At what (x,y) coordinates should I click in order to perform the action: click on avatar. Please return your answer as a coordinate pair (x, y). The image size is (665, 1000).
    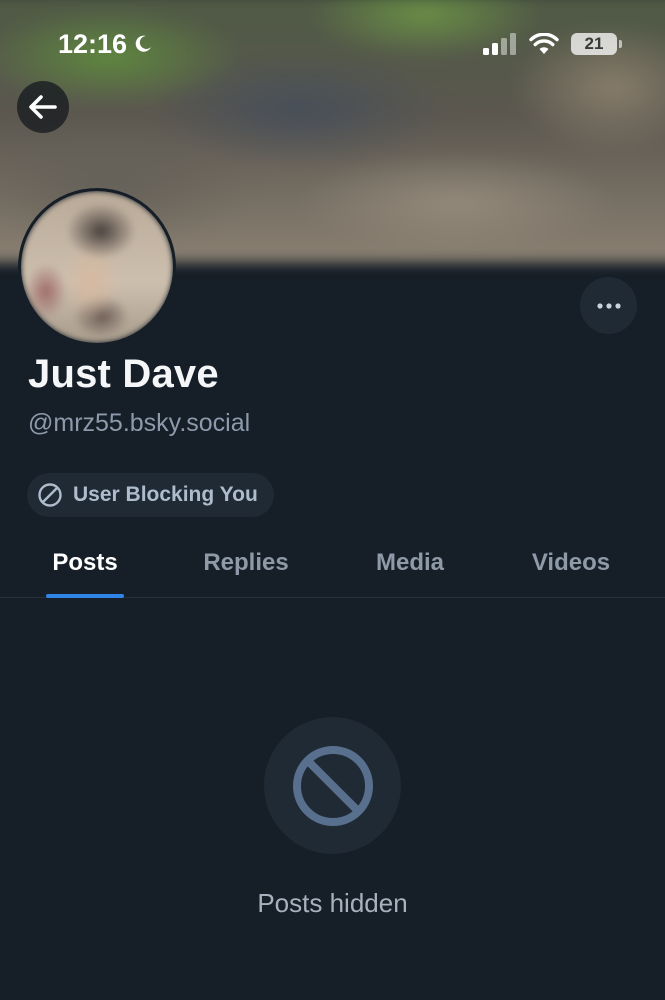
    Looking at the image, I should click on (97, 267).